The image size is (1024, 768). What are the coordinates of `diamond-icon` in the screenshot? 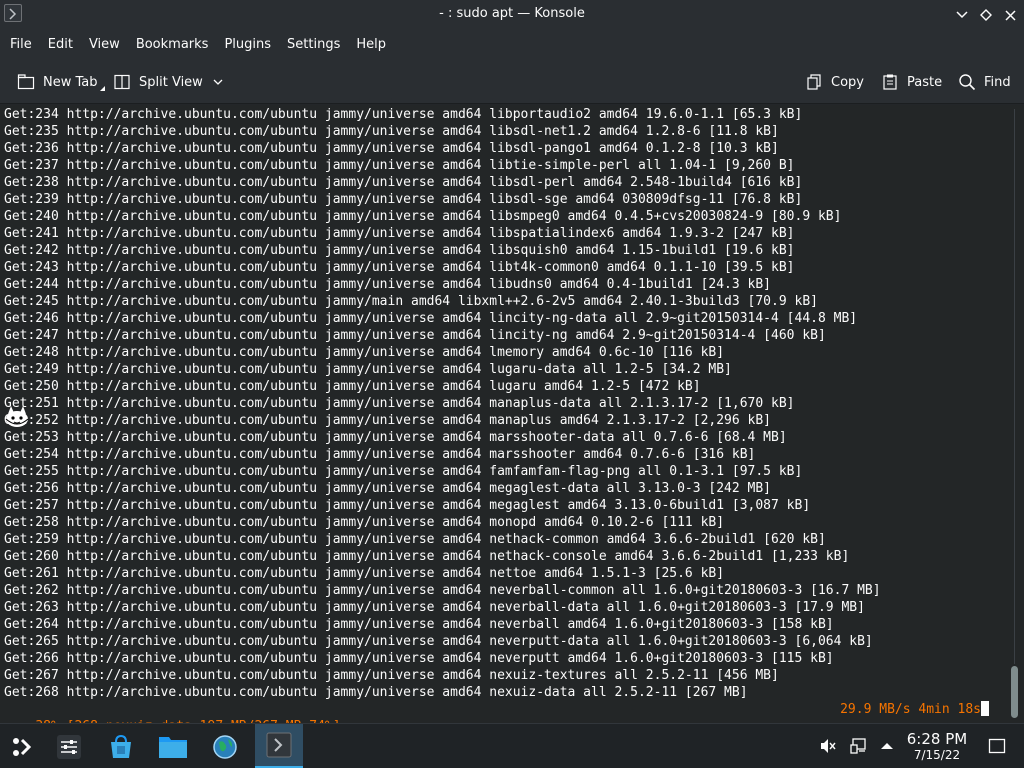 It's located at (986, 15).